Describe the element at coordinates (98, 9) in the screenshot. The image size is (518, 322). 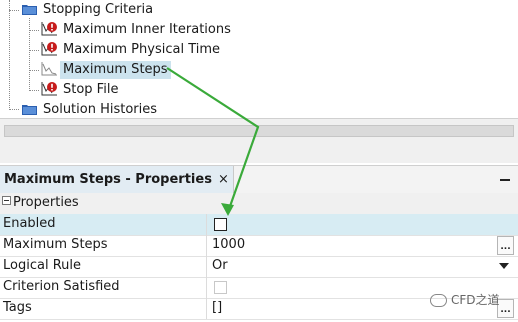
I see `tree-node-label: Stopping Criteria` at that location.